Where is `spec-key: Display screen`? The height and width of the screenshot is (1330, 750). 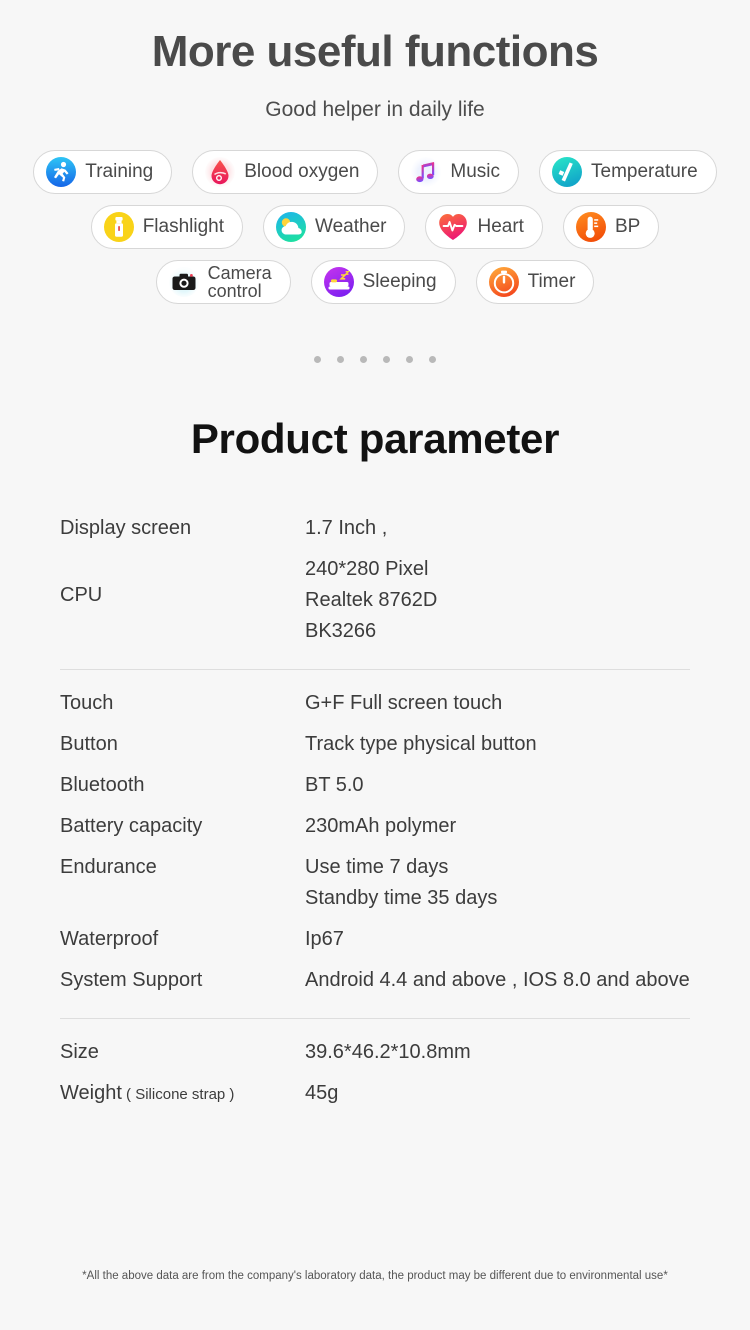 spec-key: Display screen is located at coordinates (126, 528).